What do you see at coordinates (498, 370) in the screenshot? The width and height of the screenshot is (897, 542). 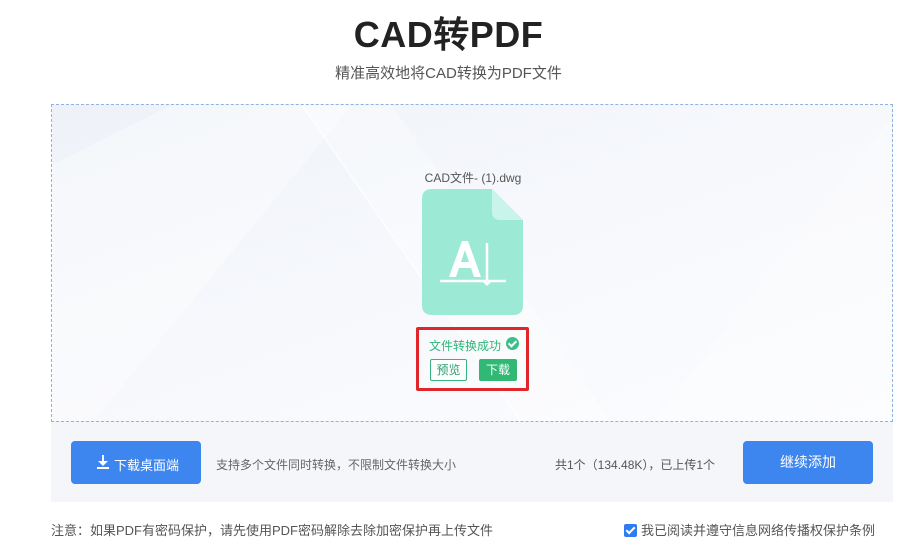 I see `download-button: 下载` at bounding box center [498, 370].